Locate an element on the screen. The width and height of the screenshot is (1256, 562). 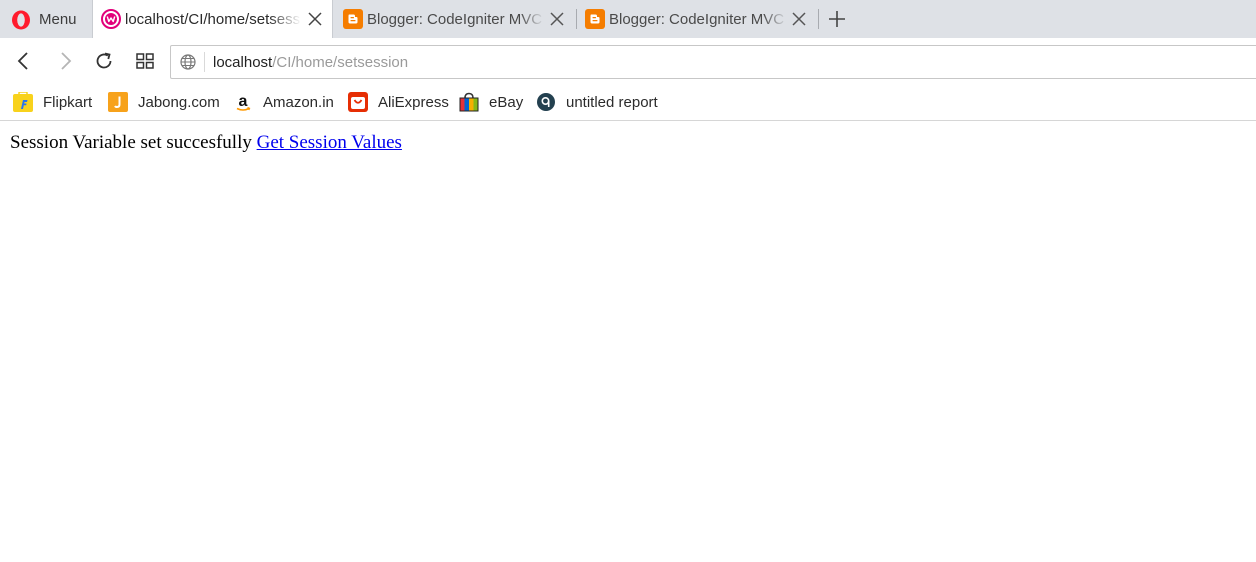
opera-menu-button: Menu is located at coordinates (45, 19).